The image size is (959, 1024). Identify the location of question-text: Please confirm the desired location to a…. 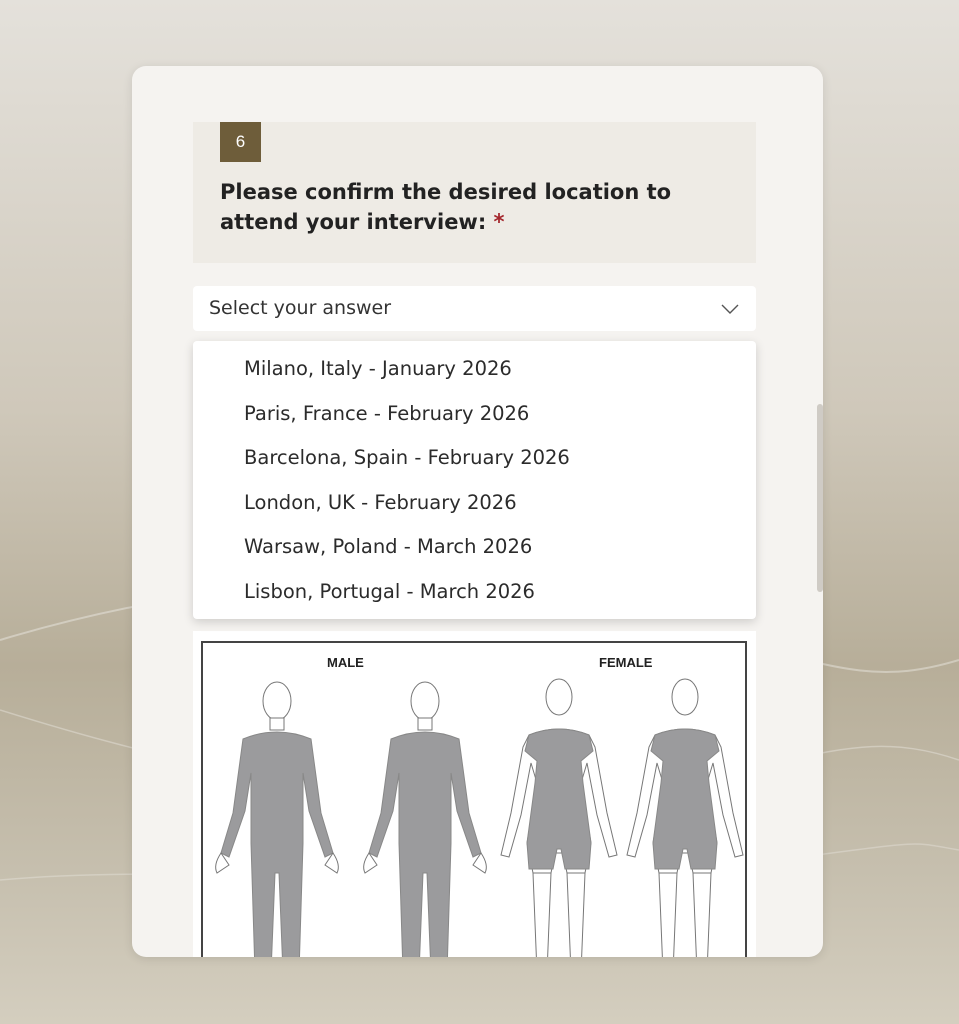
(446, 207).